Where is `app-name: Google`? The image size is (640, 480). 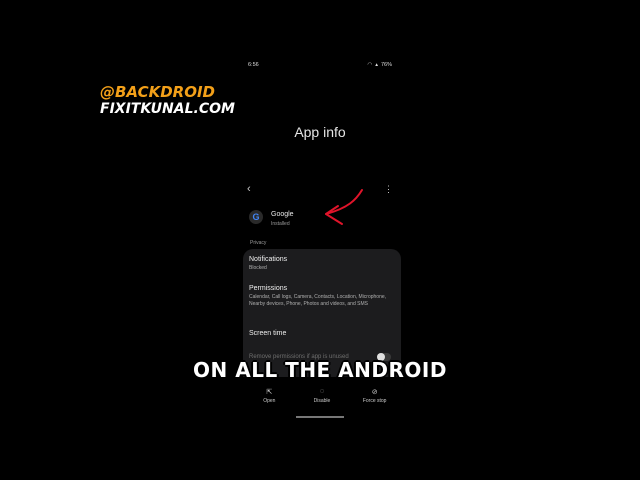 app-name: Google is located at coordinates (282, 214).